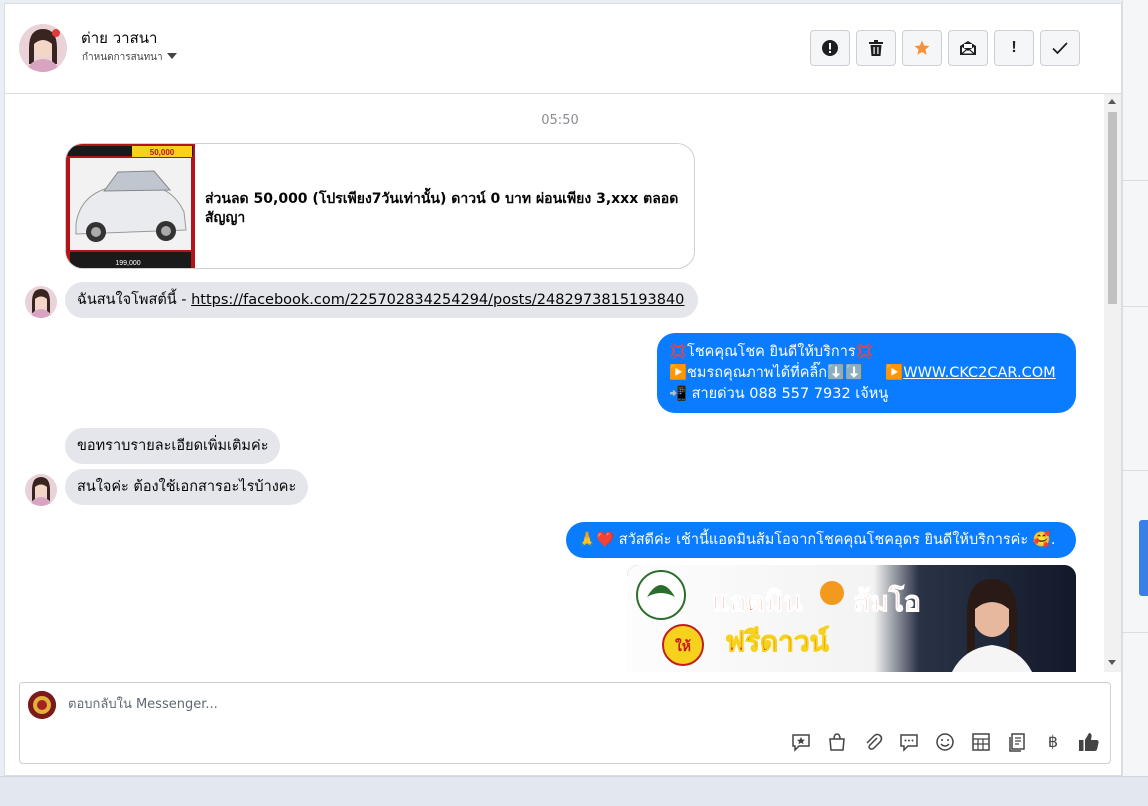  What do you see at coordinates (418, 704) in the screenshot?
I see `reply-input` at bounding box center [418, 704].